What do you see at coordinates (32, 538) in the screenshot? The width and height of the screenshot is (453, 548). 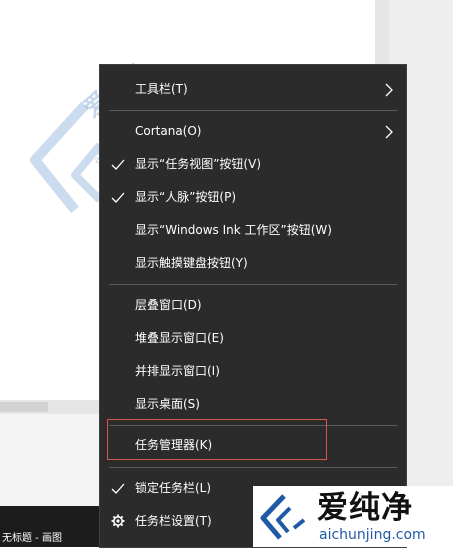 I see `taskbar-window-button: 无标题 - 画图` at bounding box center [32, 538].